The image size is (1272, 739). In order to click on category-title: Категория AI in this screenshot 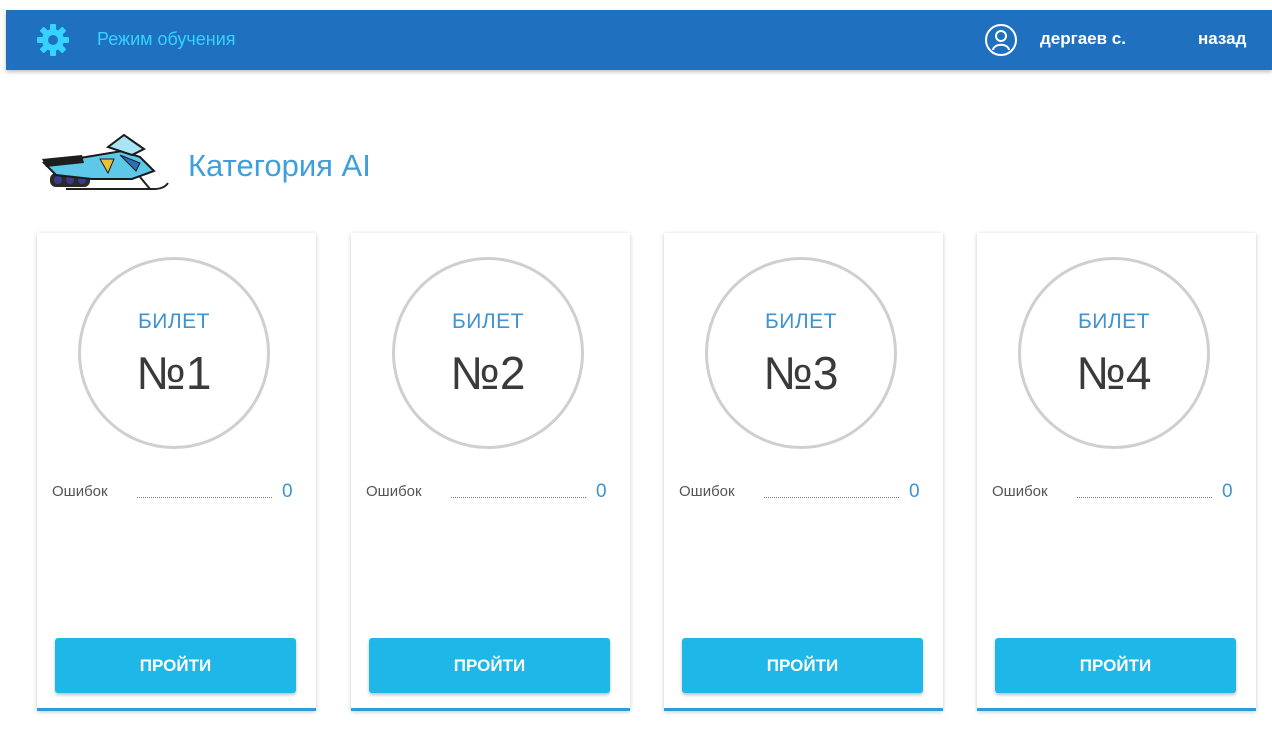, I will do `click(279, 165)`.